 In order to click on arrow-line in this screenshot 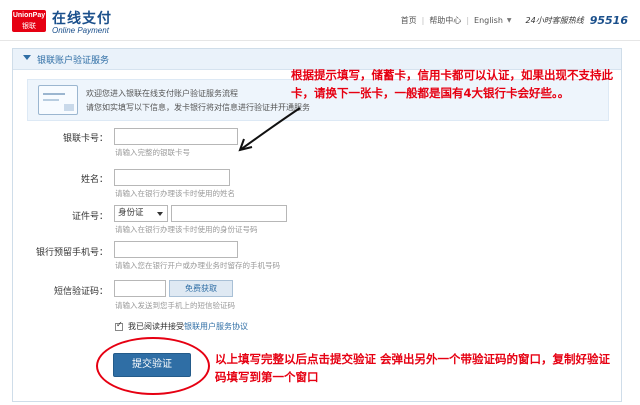, I will do `click(270, 129)`.